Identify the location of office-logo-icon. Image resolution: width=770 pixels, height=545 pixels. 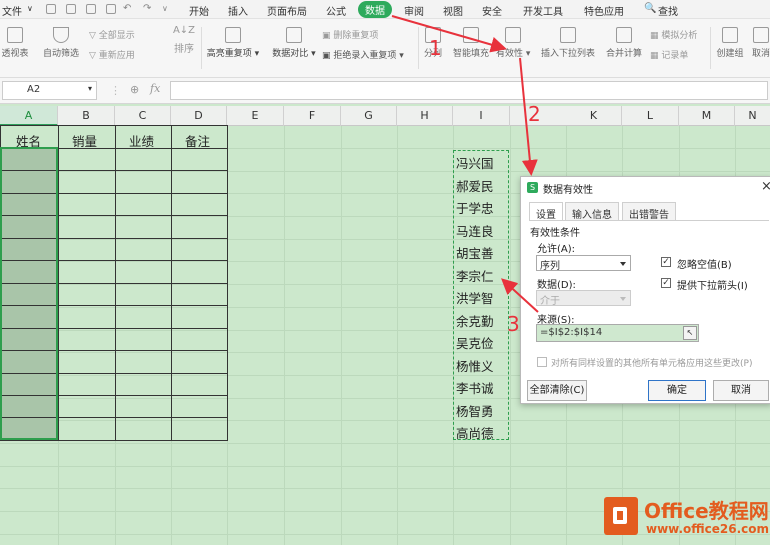
(621, 516).